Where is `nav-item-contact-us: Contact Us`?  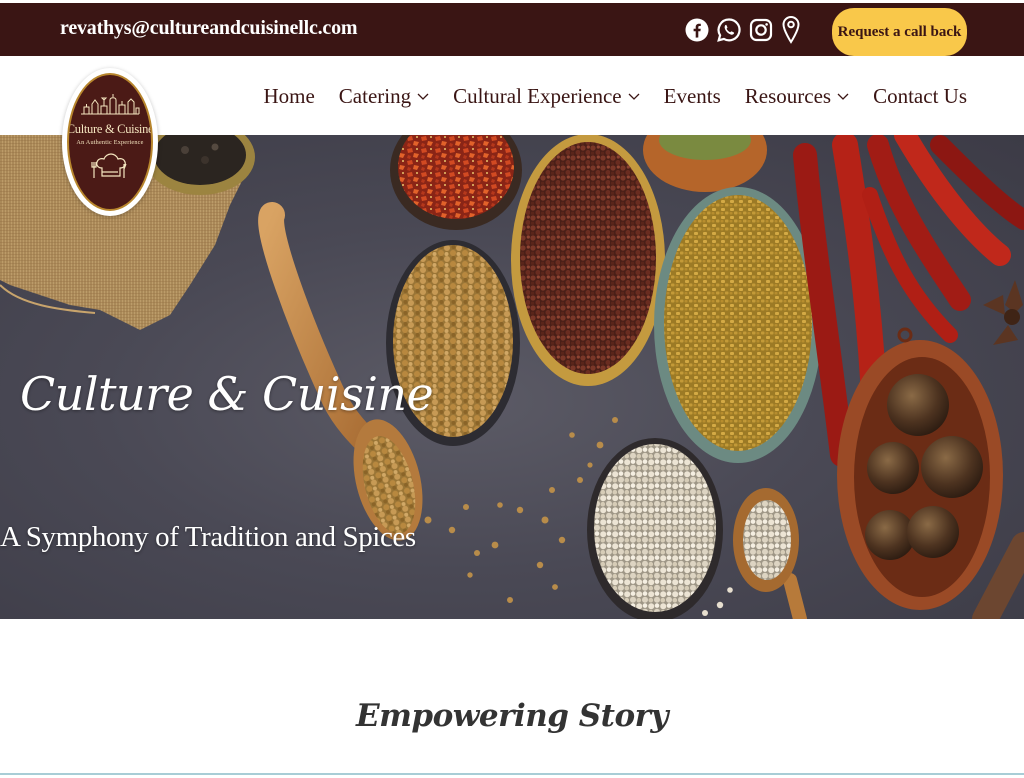
nav-item-contact-us: Contact Us is located at coordinates (920, 96).